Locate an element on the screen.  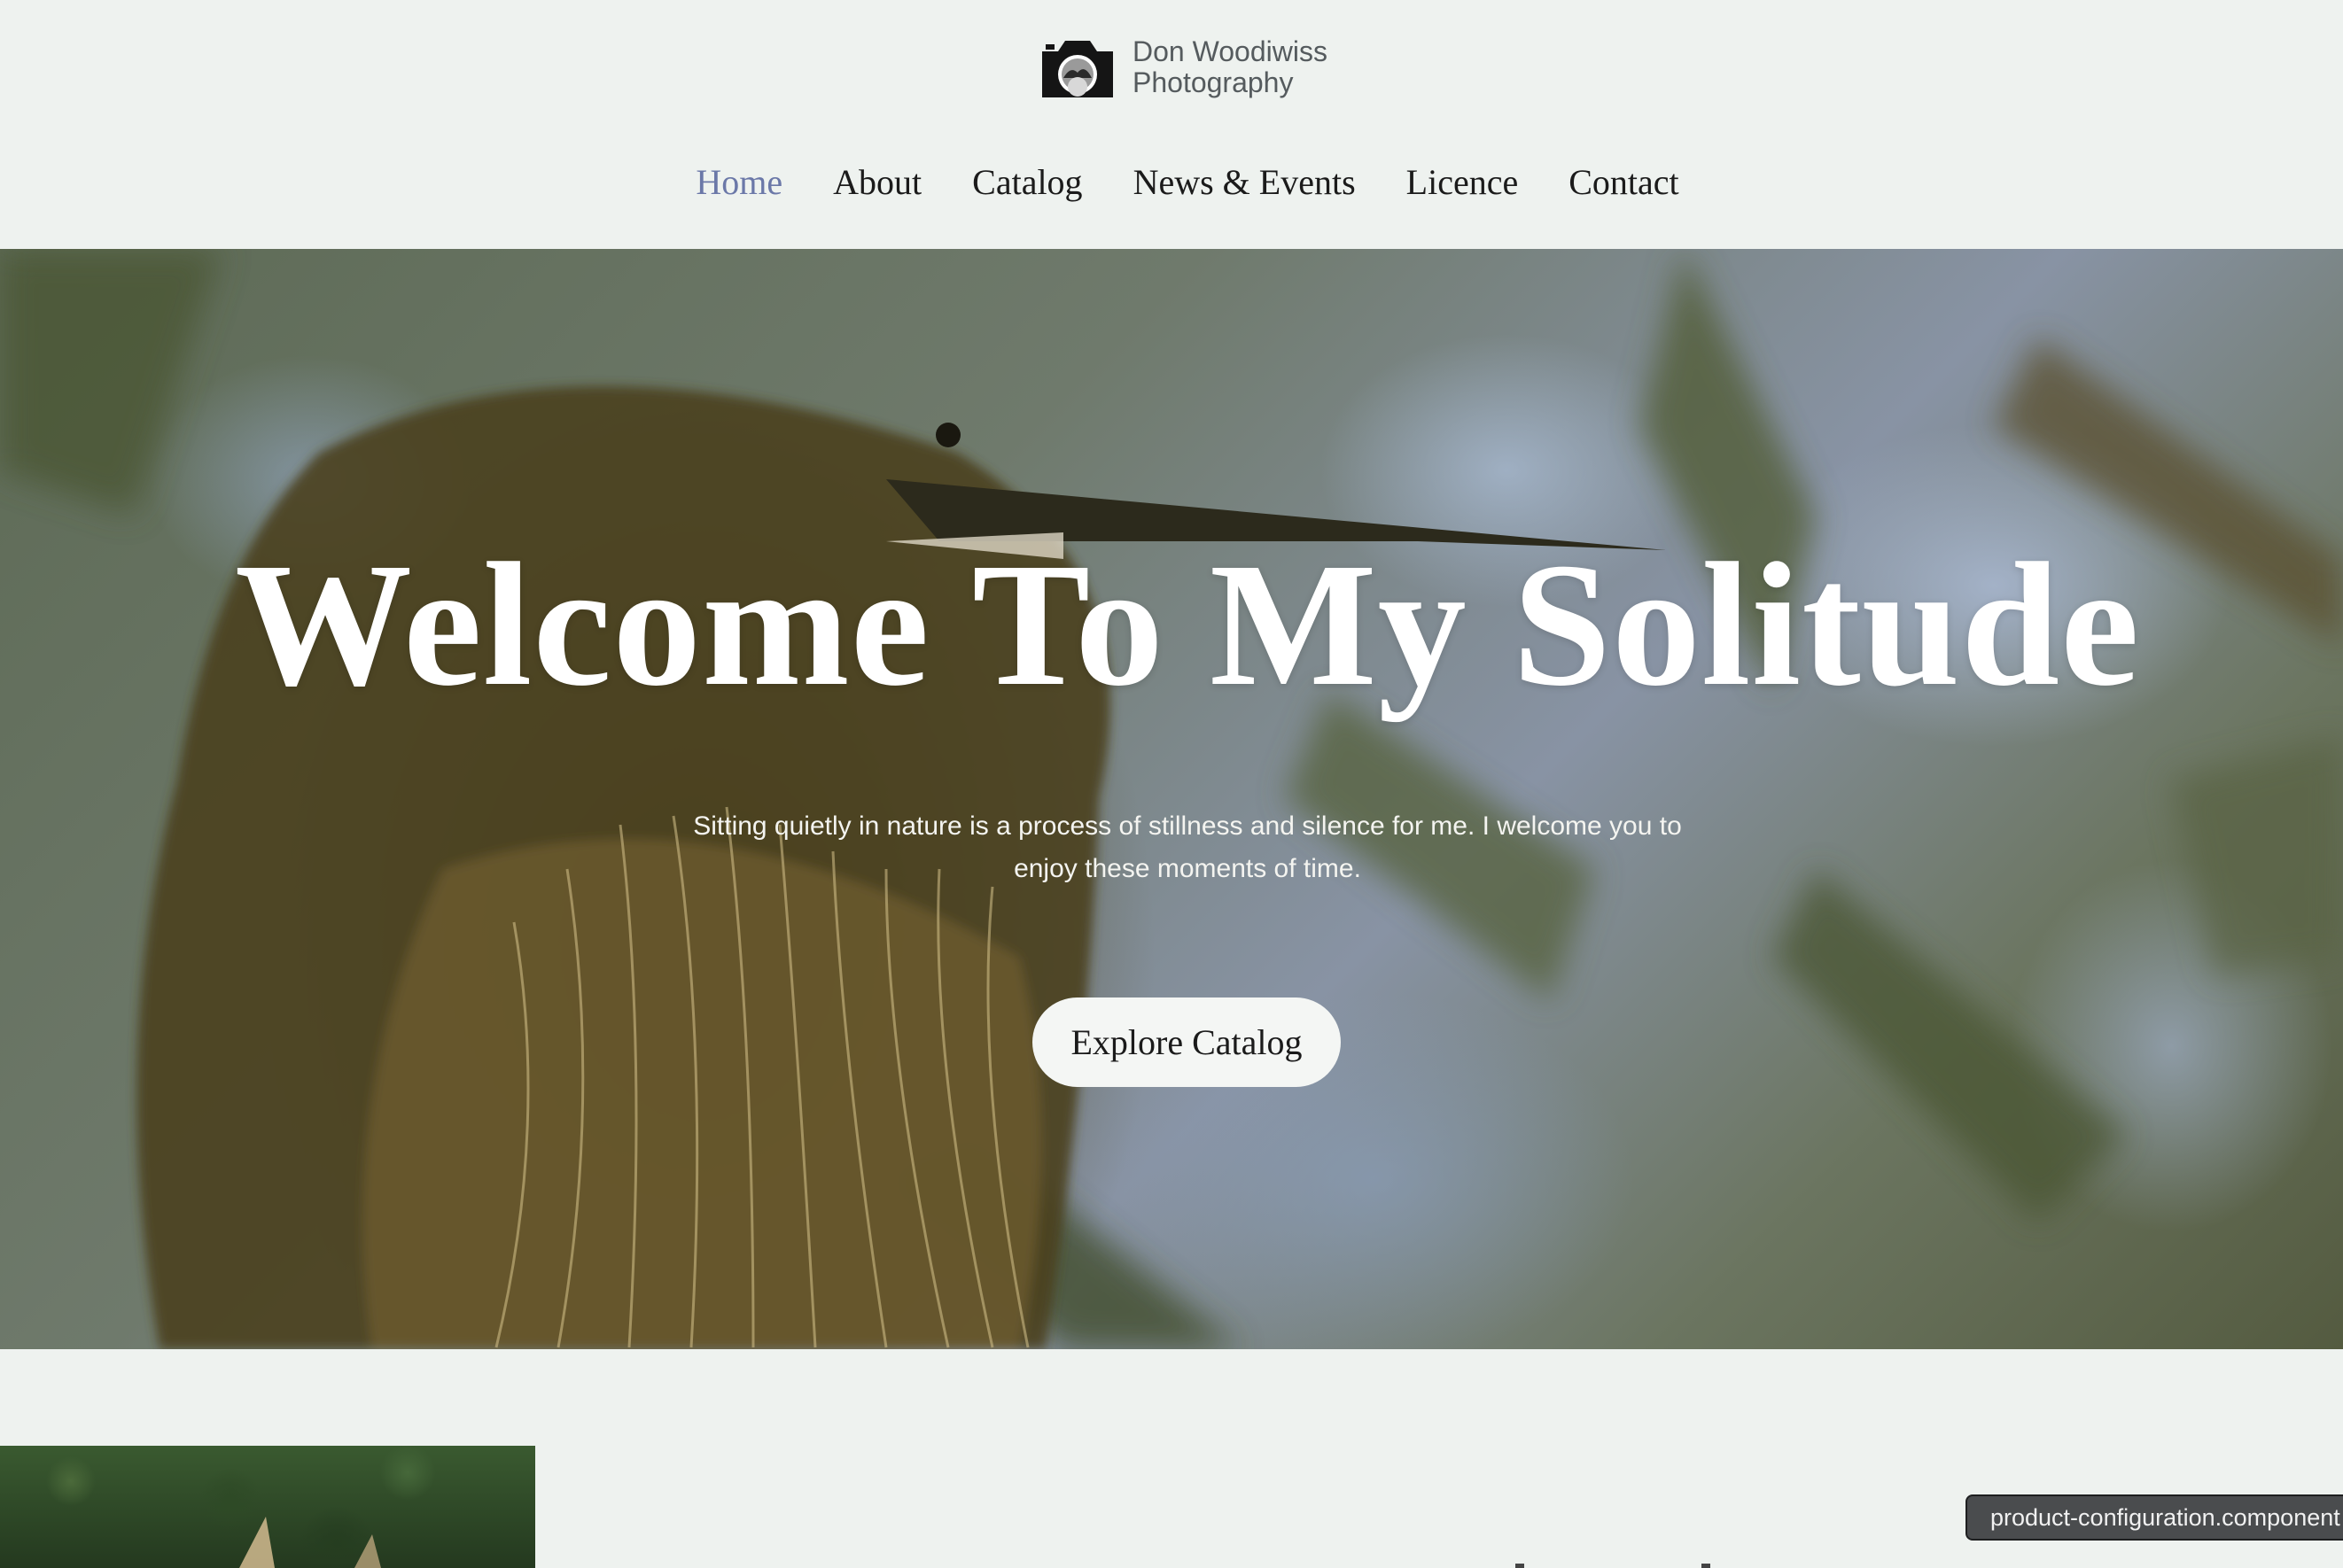
explore-catalog-button: Explore Catalog is located at coordinates (1186, 1042).